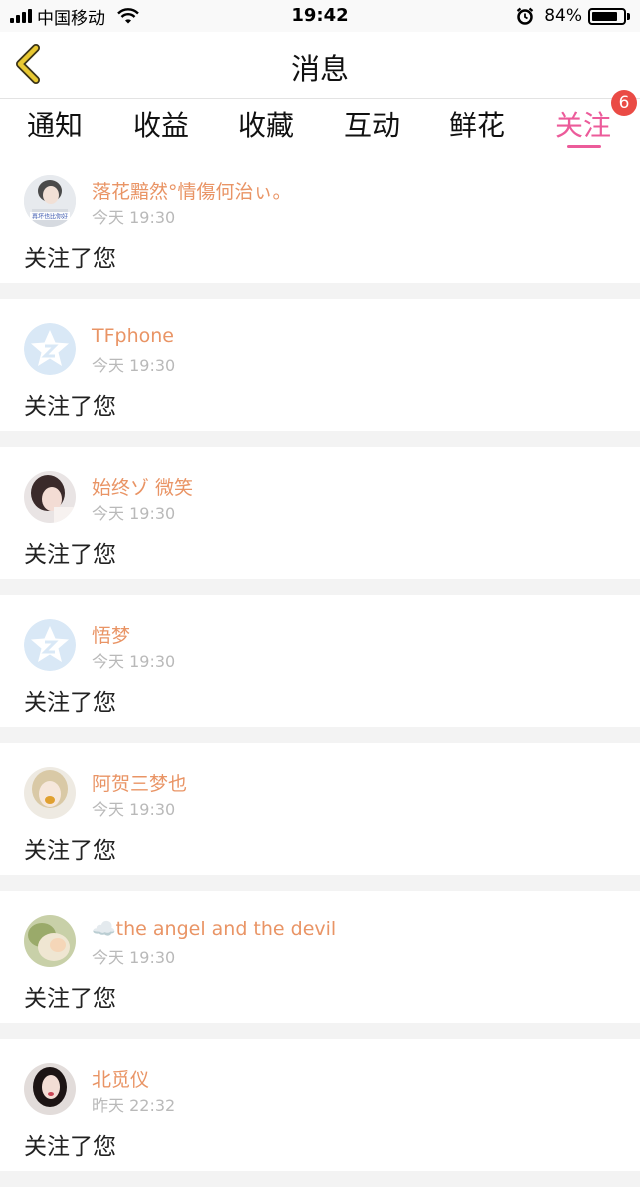 This screenshot has width=640, height=1187. Describe the element at coordinates (266, 124) in the screenshot. I see `tab-favorites: 收藏` at that location.